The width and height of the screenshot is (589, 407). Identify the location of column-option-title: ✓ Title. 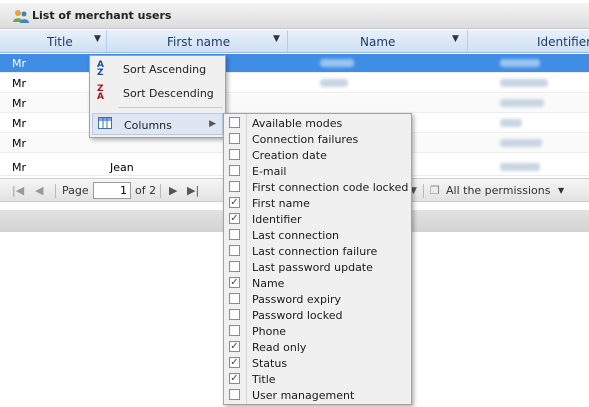
(319, 379).